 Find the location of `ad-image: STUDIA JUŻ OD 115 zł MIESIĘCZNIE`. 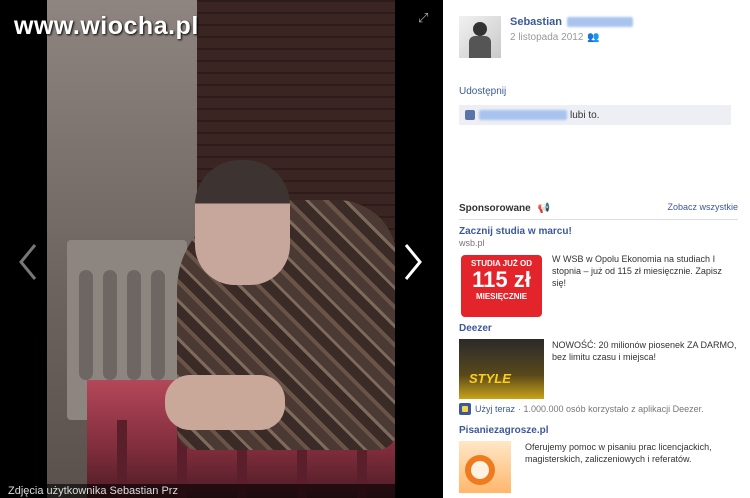

ad-image: STUDIA JUŻ OD 115 zł MIESIĘCZNIE is located at coordinates (501, 286).